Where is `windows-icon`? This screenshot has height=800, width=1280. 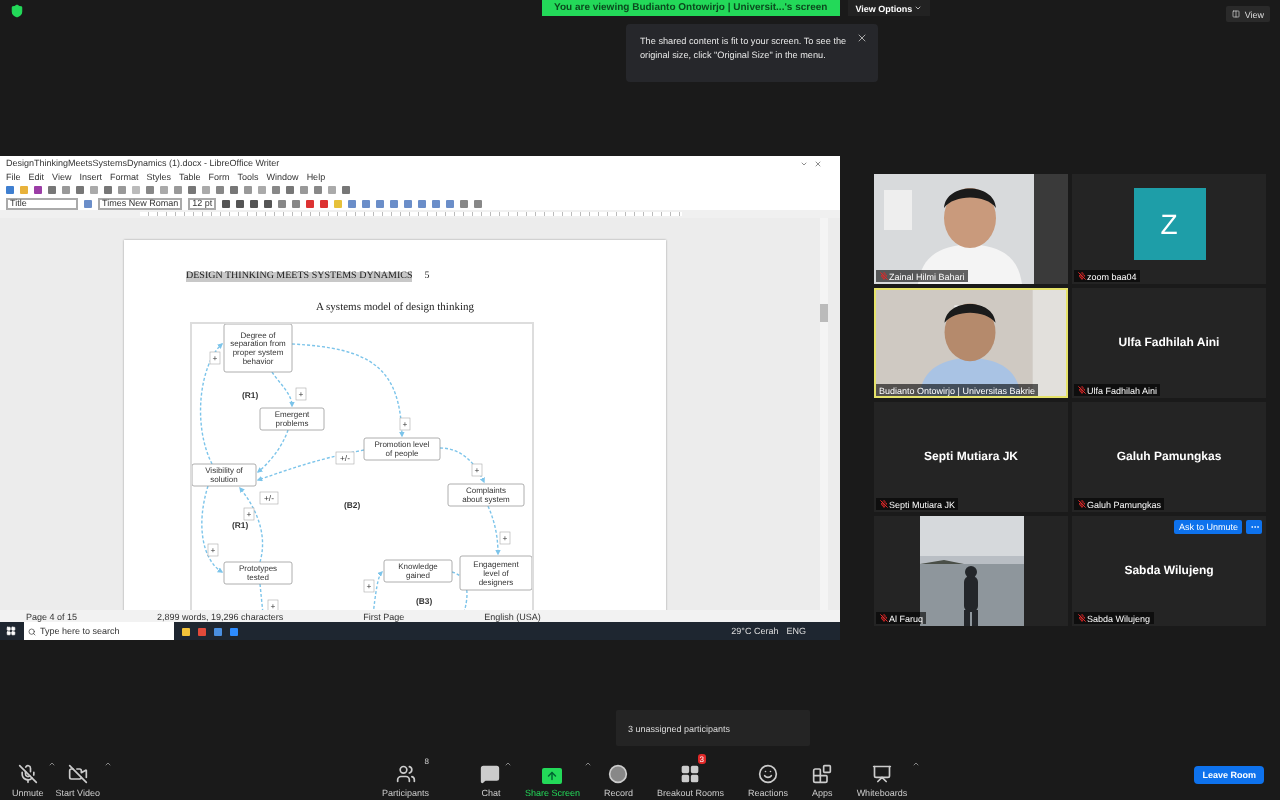
windows-icon is located at coordinates (11, 631).